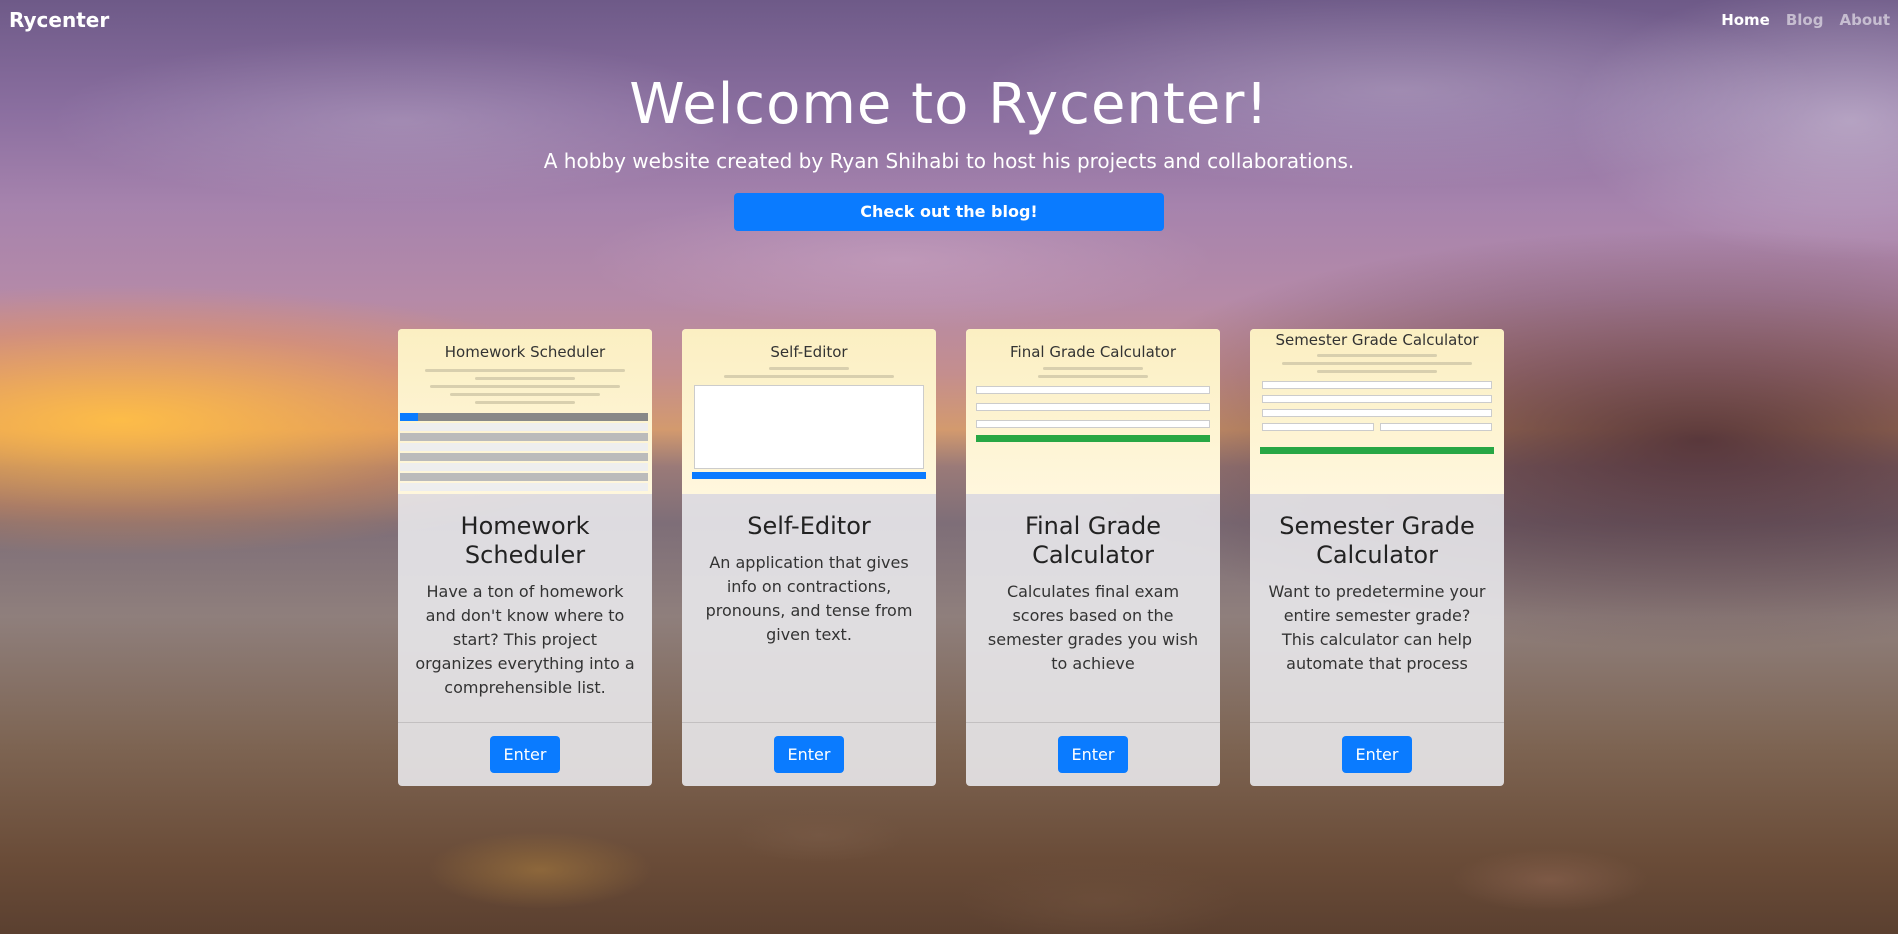  Describe the element at coordinates (1377, 385) in the screenshot. I see `thumbnail-select` at that location.